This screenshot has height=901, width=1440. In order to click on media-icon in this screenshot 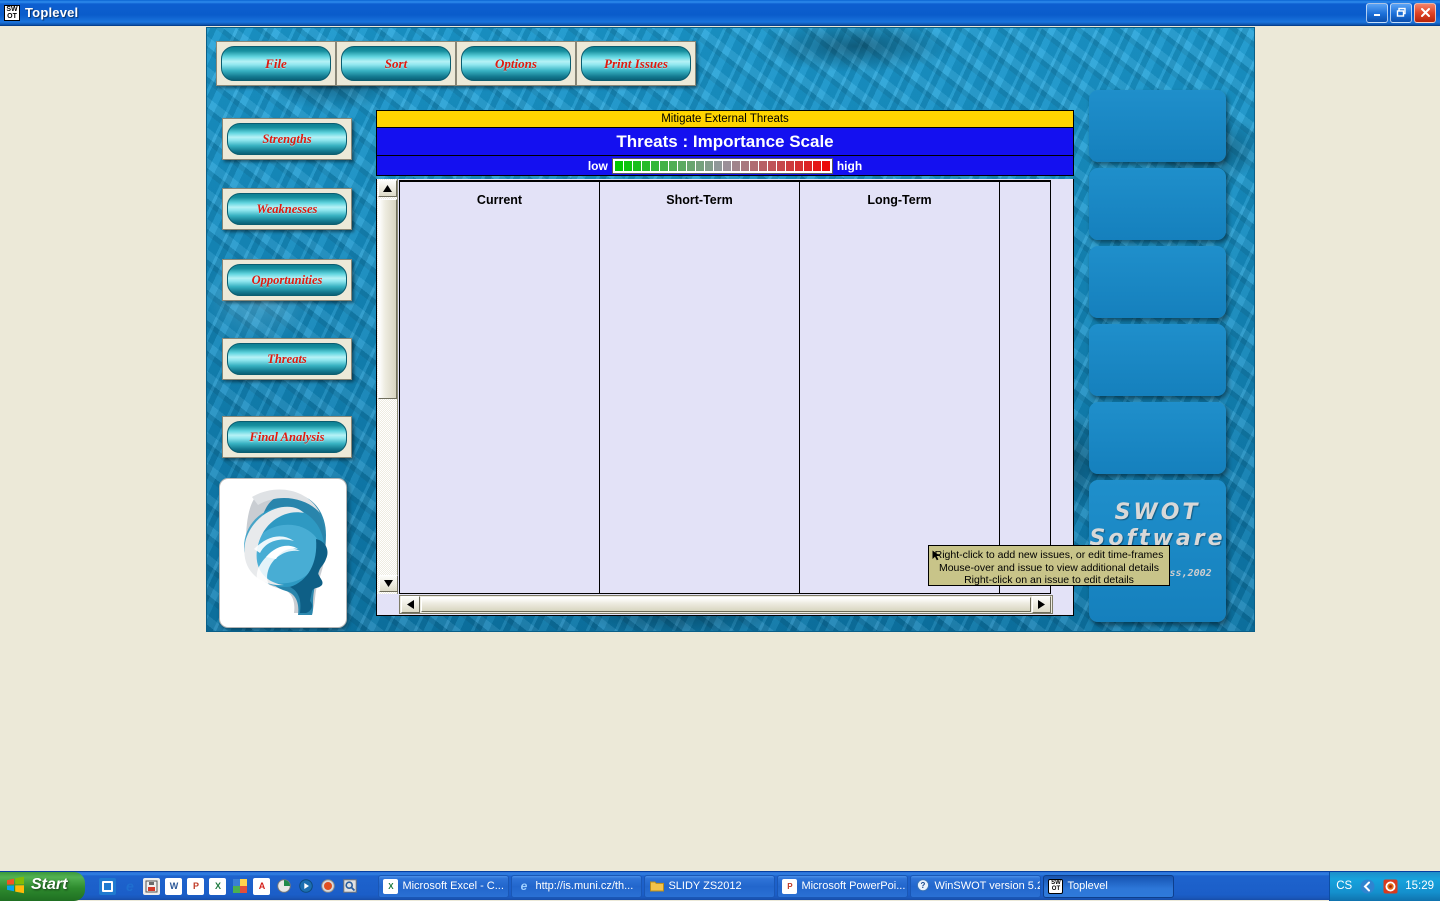, I will do `click(283, 886)`.